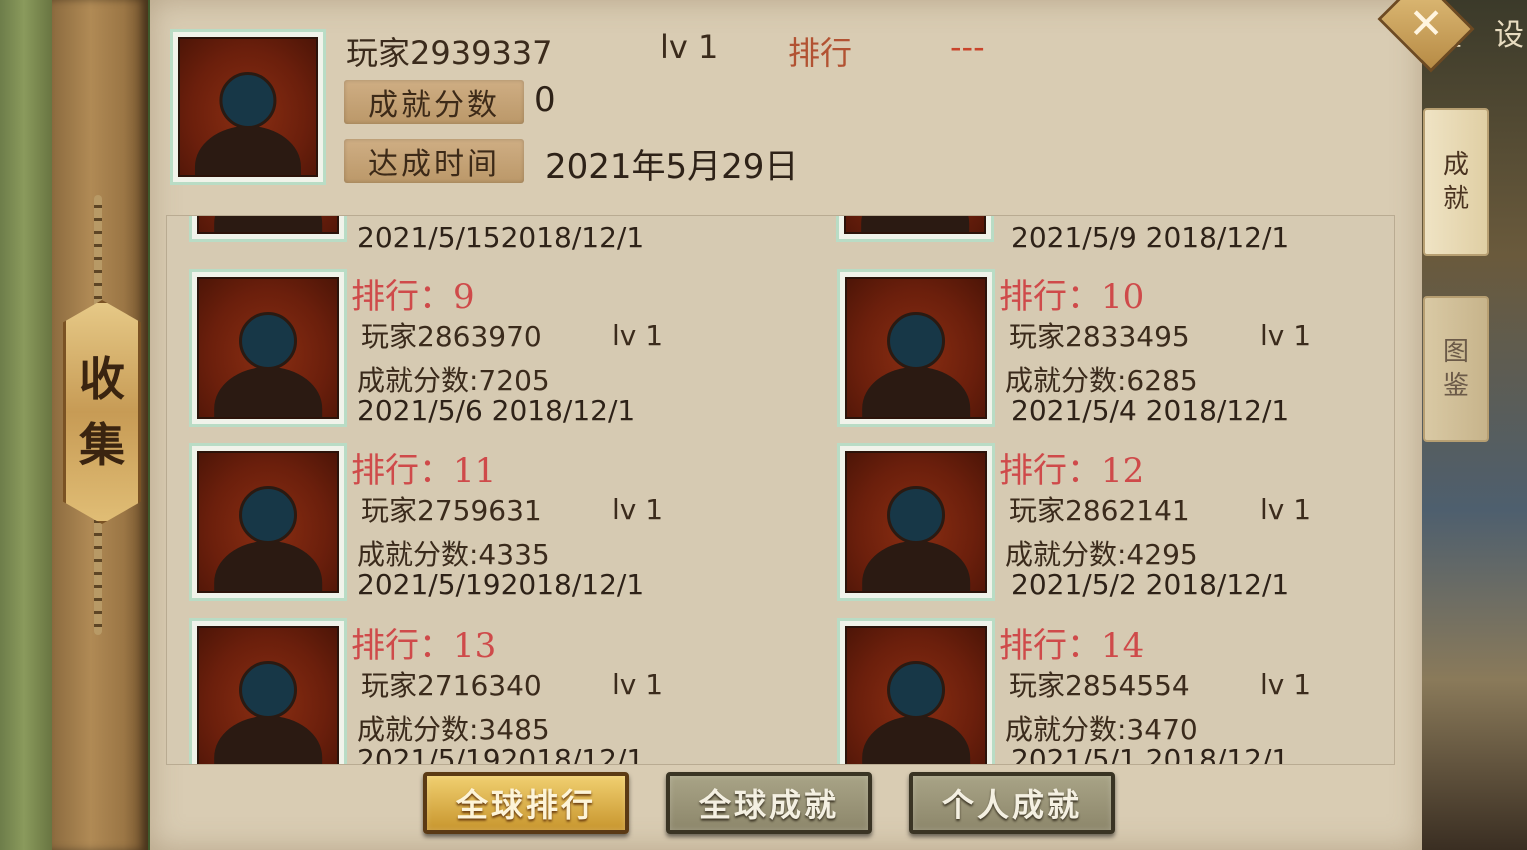  What do you see at coordinates (496, 410) in the screenshot?
I see `entry-date: 2021/5/6 2018/12/1` at bounding box center [496, 410].